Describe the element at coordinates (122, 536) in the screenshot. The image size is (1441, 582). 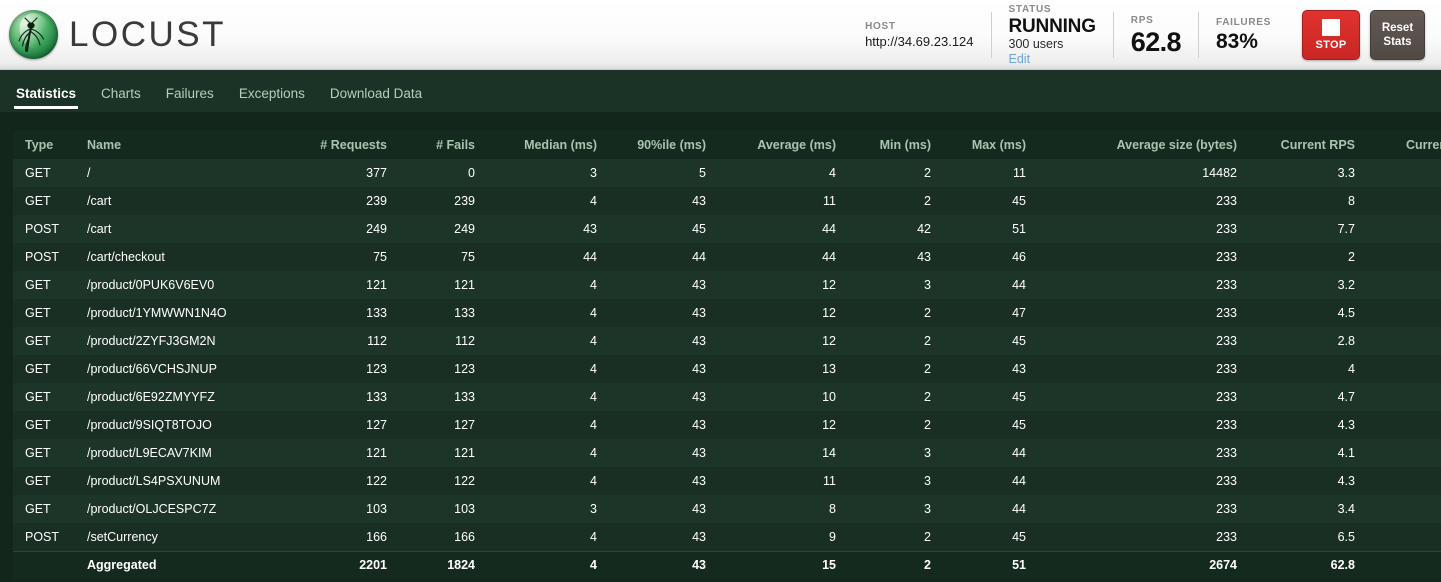
I see `cell-name: /setCurrency` at that location.